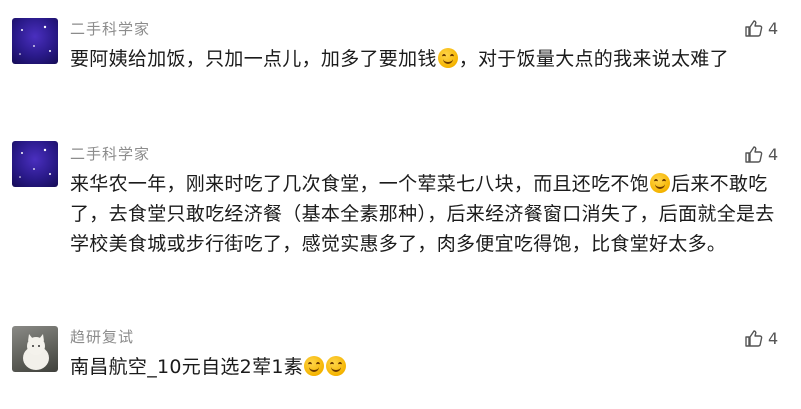 The image size is (801, 409). I want to click on comment-text: 南昌航空_10元自选2荤1素, so click(426, 367).